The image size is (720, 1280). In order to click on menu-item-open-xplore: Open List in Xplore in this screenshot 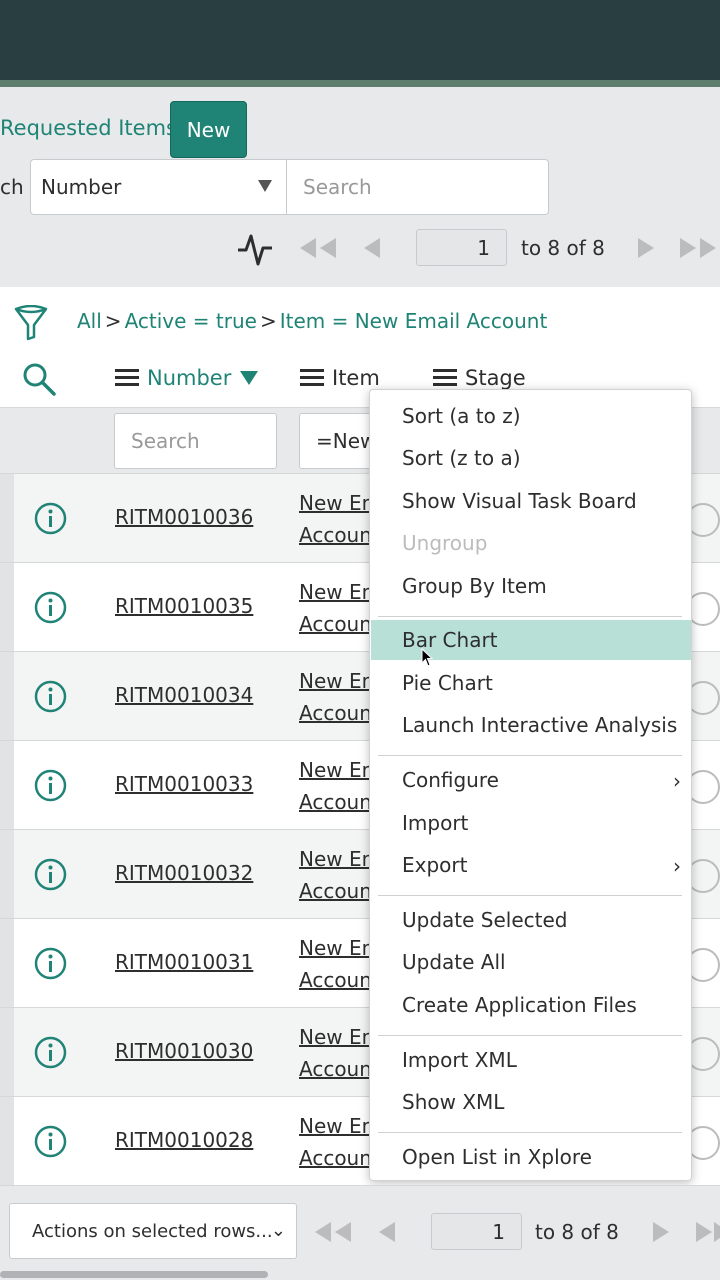, I will do `click(531, 1157)`.